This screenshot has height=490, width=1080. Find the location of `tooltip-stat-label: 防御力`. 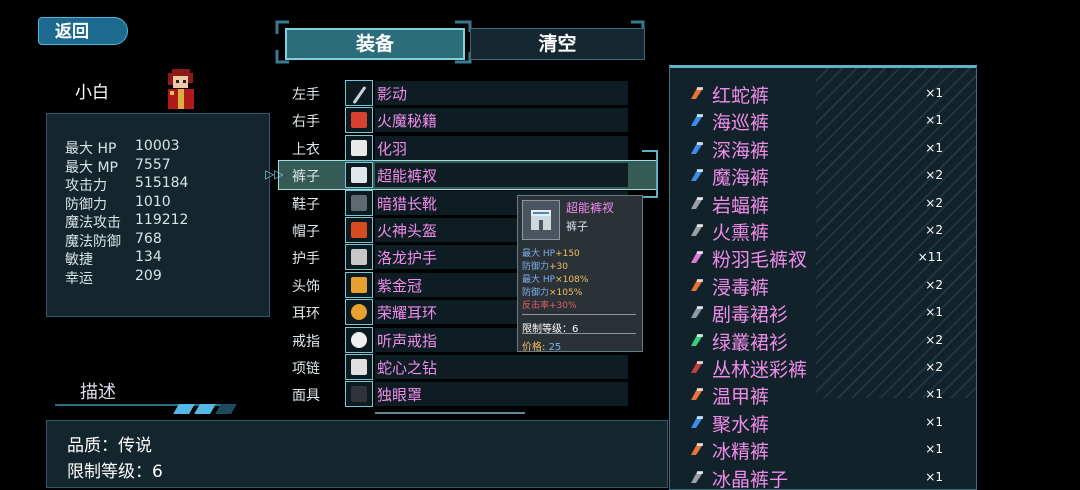

tooltip-stat-label: 防御力 is located at coordinates (536, 267).